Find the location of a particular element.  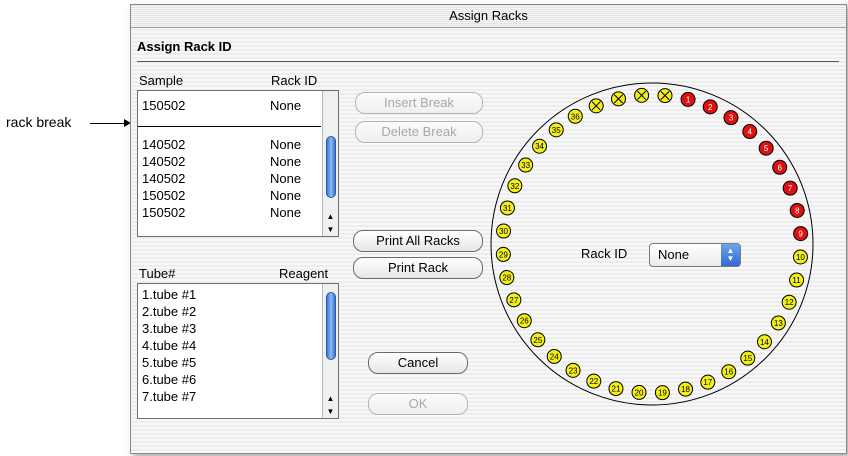

rack-position-label: 26 is located at coordinates (524, 321).